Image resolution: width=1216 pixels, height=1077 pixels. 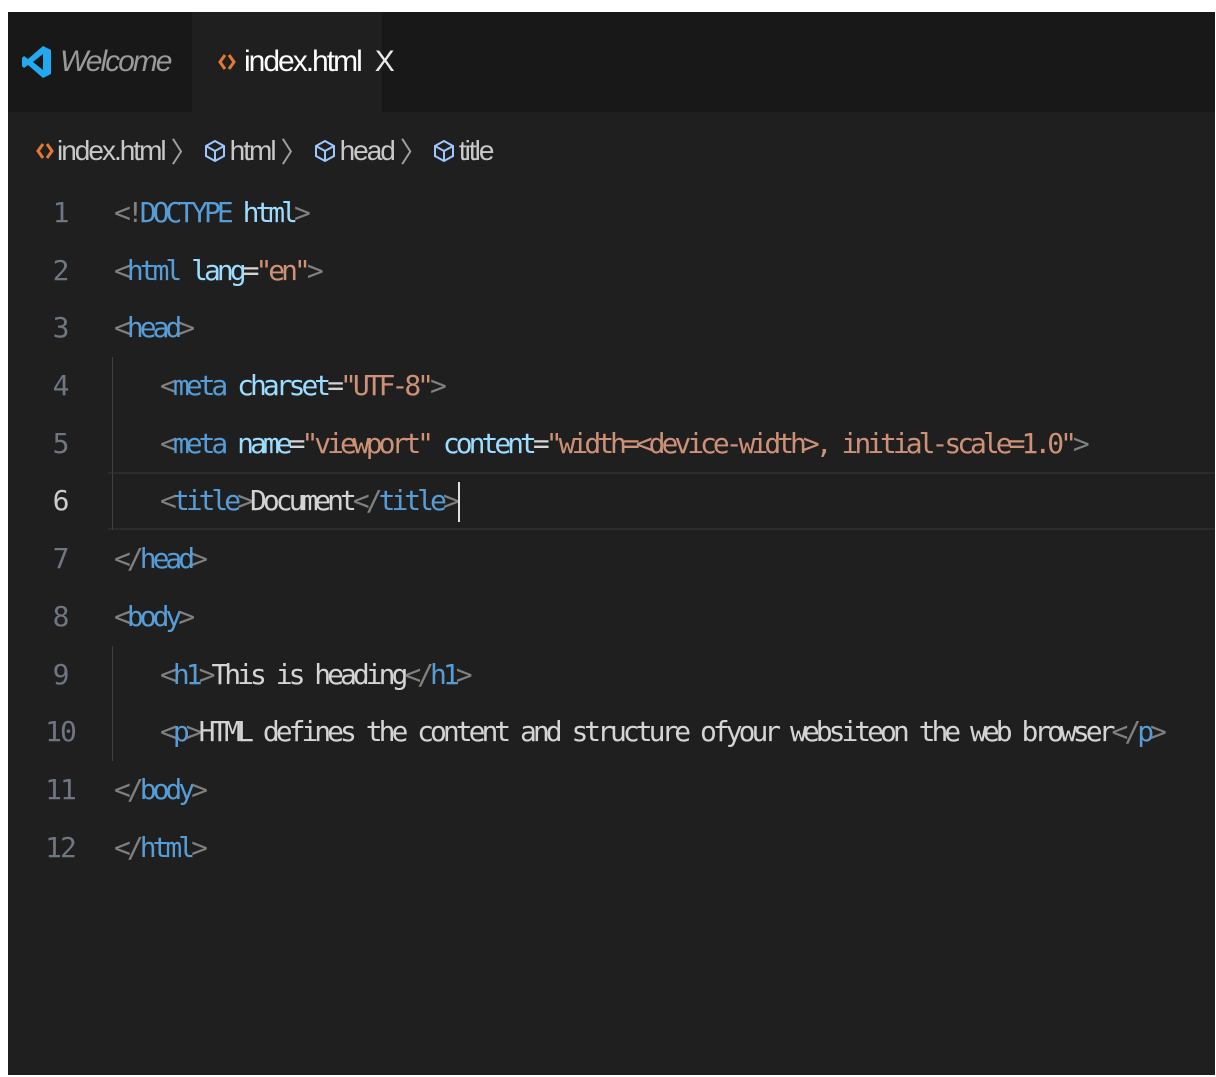 What do you see at coordinates (1145, 732) in the screenshot?
I see `code-tag: p` at bounding box center [1145, 732].